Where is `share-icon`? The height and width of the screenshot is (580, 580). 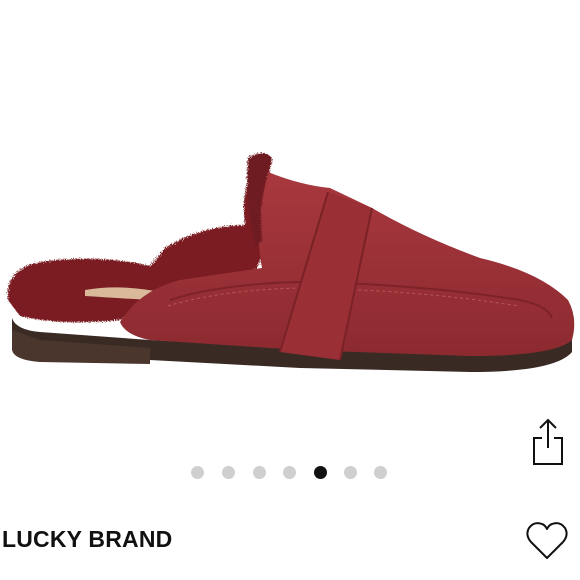 share-icon is located at coordinates (548, 441).